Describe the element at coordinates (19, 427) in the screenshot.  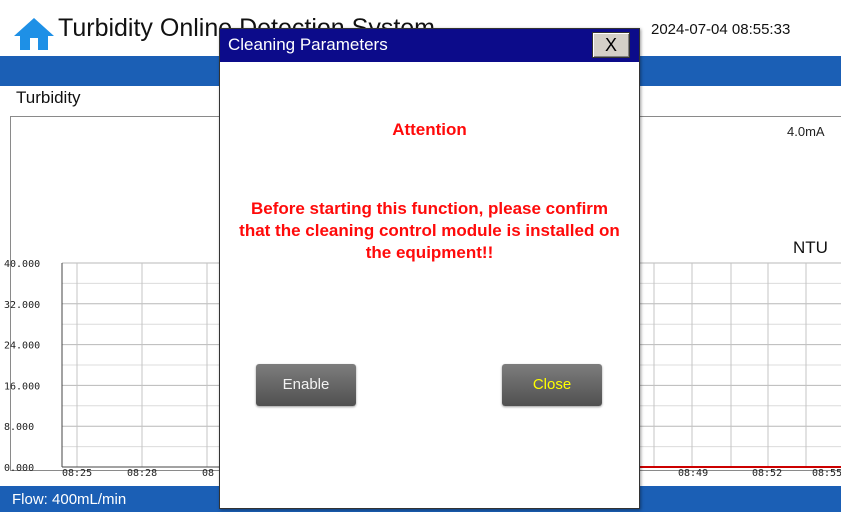
I see `y-tick-label: 8.000` at that location.